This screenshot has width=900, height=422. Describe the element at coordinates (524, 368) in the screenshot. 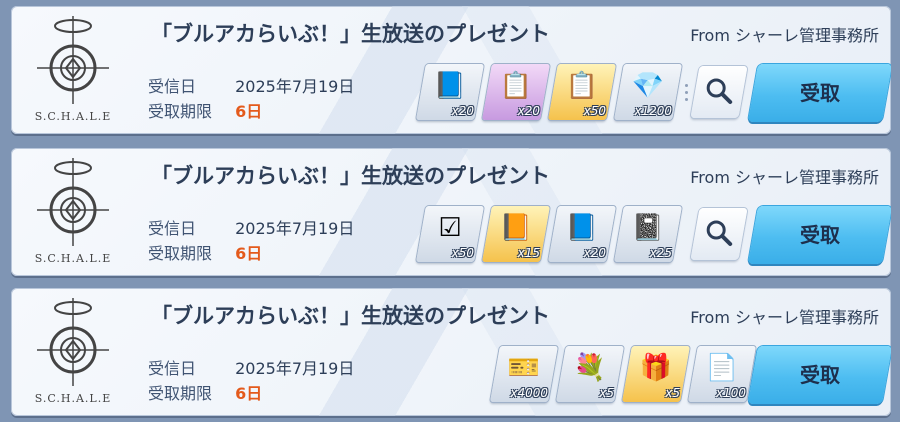

I see `ticket-icon: 🎫` at that location.